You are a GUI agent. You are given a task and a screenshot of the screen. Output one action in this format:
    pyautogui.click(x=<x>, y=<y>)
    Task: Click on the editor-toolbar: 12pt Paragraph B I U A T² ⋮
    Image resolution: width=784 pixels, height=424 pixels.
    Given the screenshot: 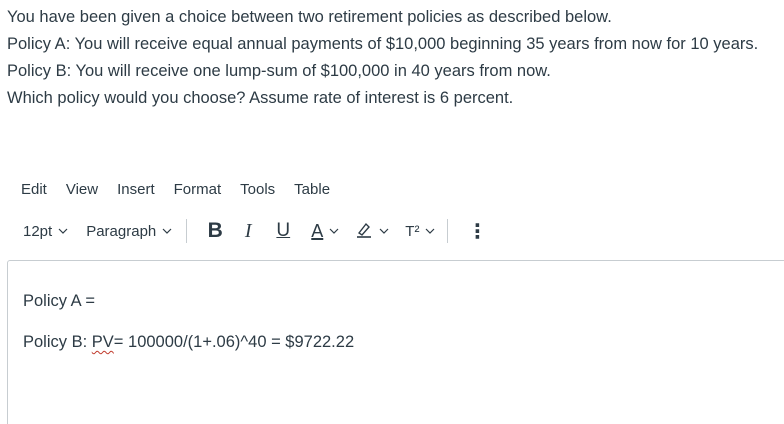 What is the action you would take?
    pyautogui.click(x=392, y=231)
    